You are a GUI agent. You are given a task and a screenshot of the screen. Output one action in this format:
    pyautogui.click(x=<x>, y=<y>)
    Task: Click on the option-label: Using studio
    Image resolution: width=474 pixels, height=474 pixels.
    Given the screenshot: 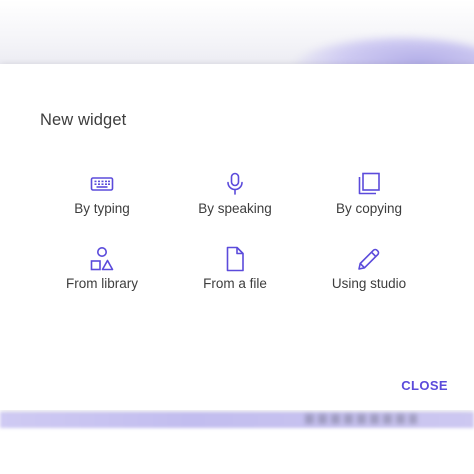 What is the action you would take?
    pyautogui.click(x=369, y=283)
    